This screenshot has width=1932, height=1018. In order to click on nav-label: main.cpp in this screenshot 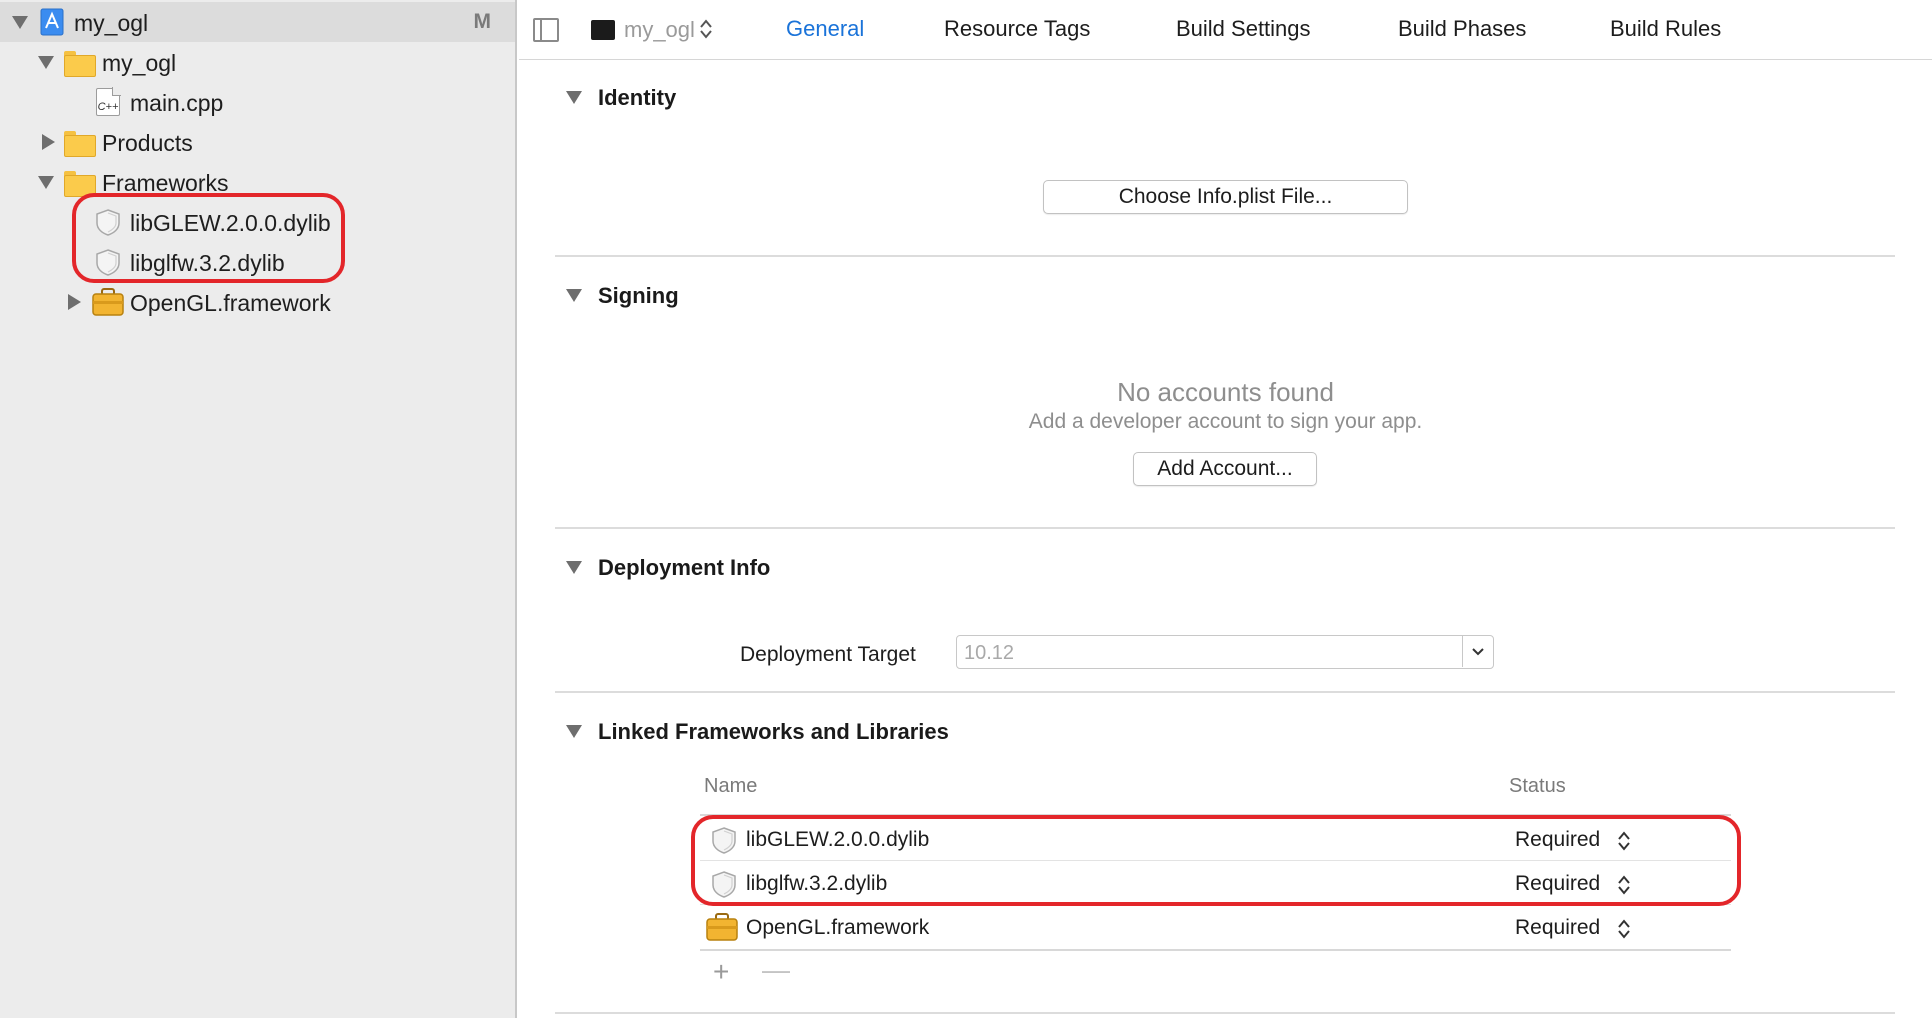, I will do `click(177, 103)`.